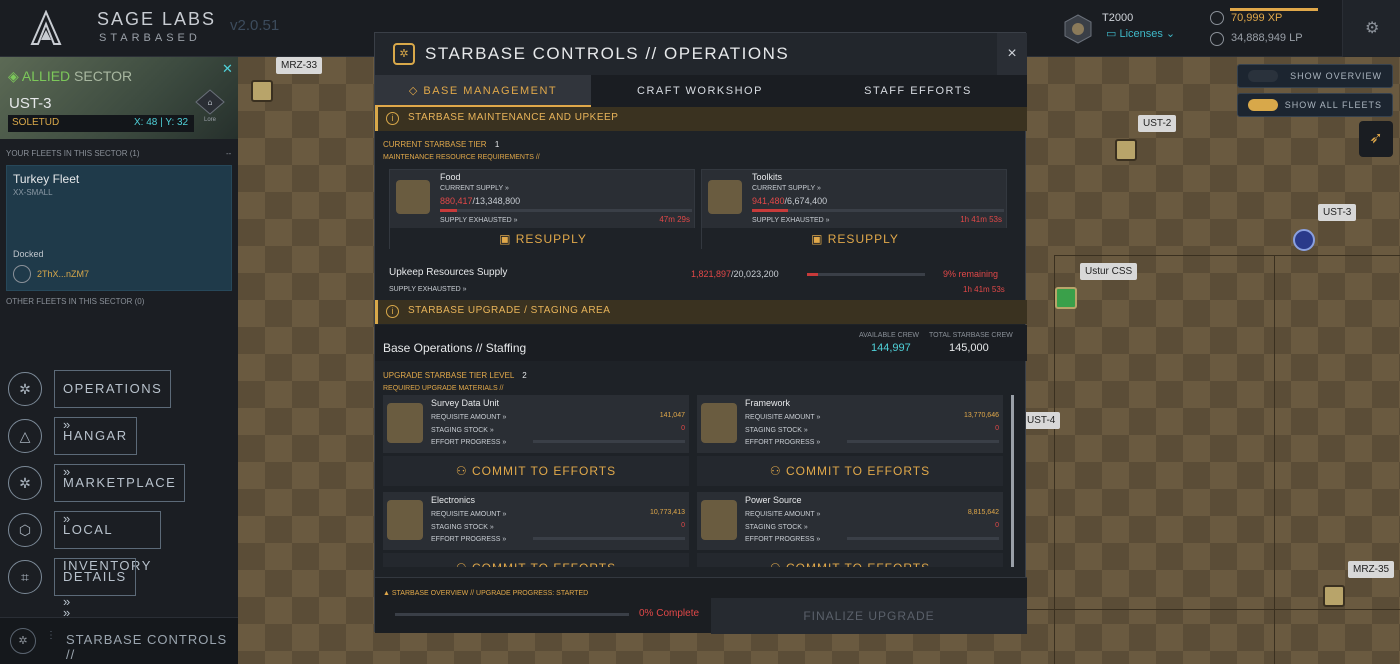 This screenshot has width=1400, height=664. What do you see at coordinates (450, 177) in the screenshot?
I see `resource-name: Food` at bounding box center [450, 177].